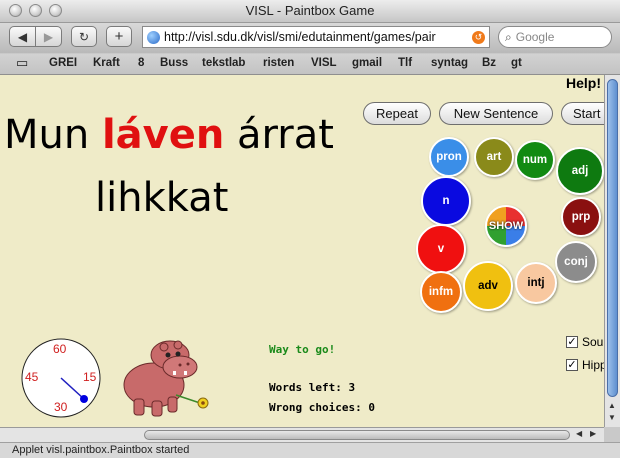 The height and width of the screenshot is (458, 620). I want to click on bookmark-item: Tlf, so click(405, 63).